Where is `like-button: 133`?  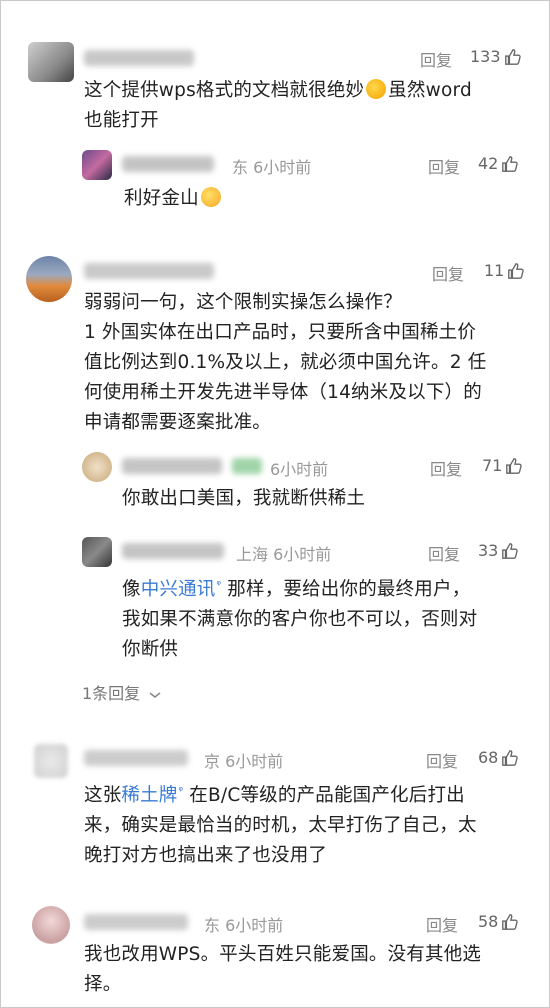 like-button: 133 is located at coordinates (496, 56).